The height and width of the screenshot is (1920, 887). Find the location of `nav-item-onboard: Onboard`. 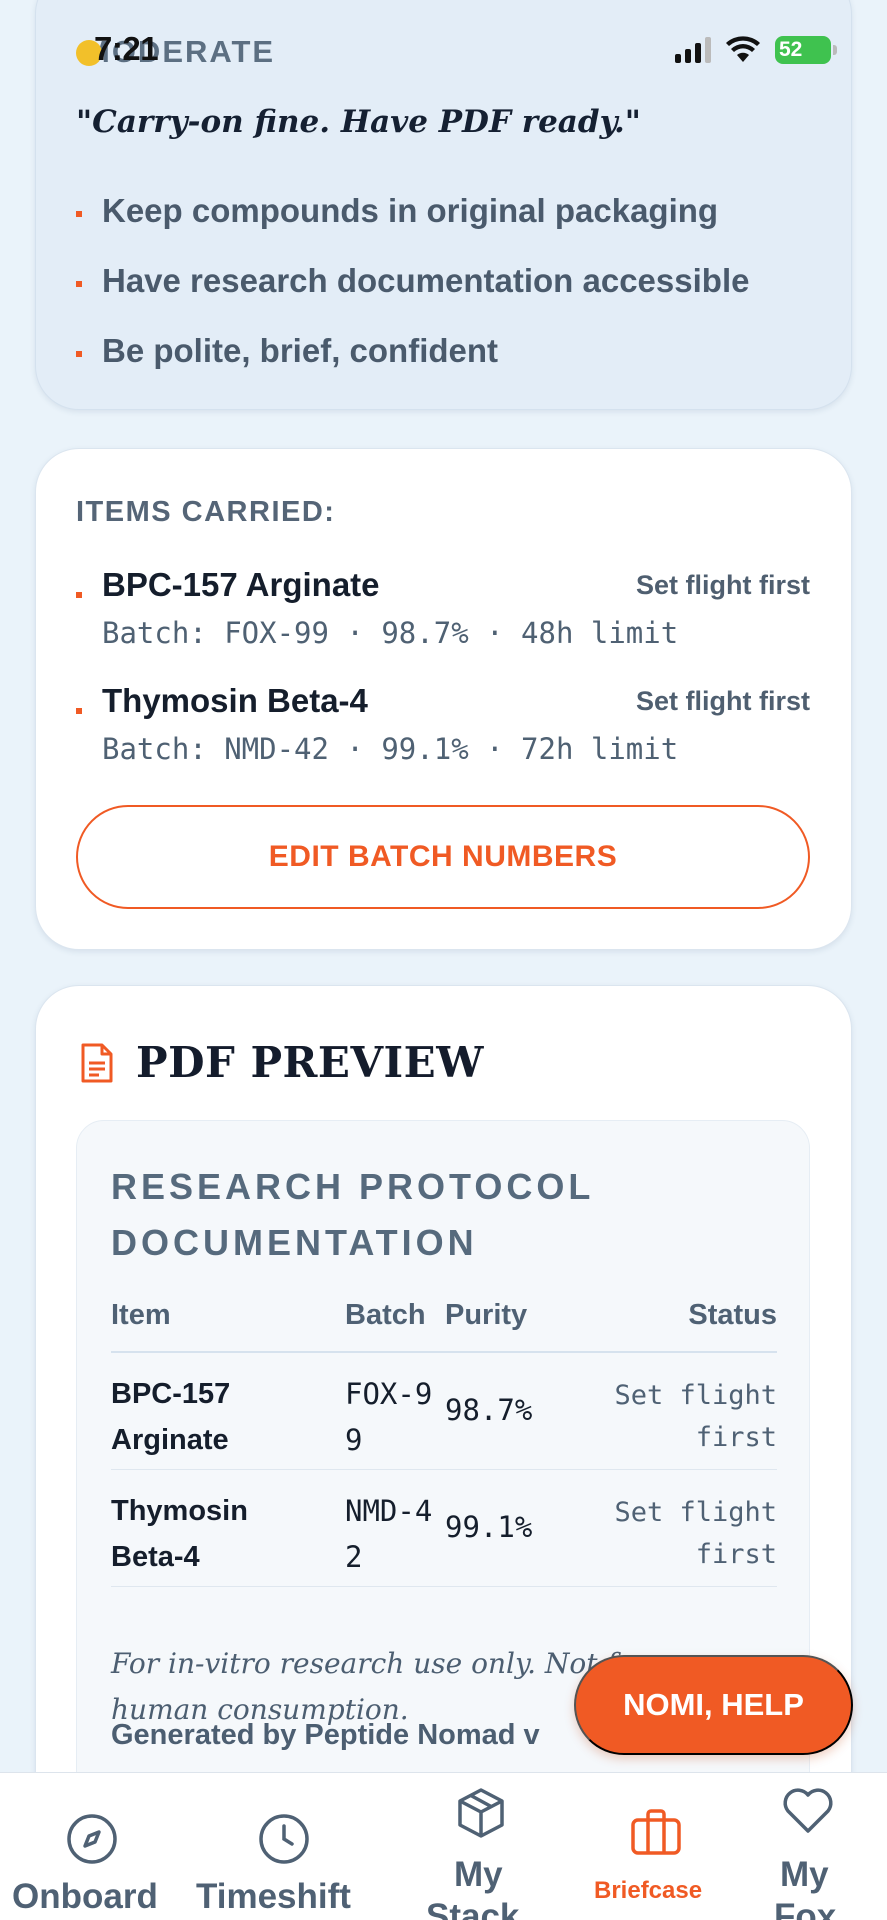

nav-item-onboard: Onboard is located at coordinates (91, 1846).